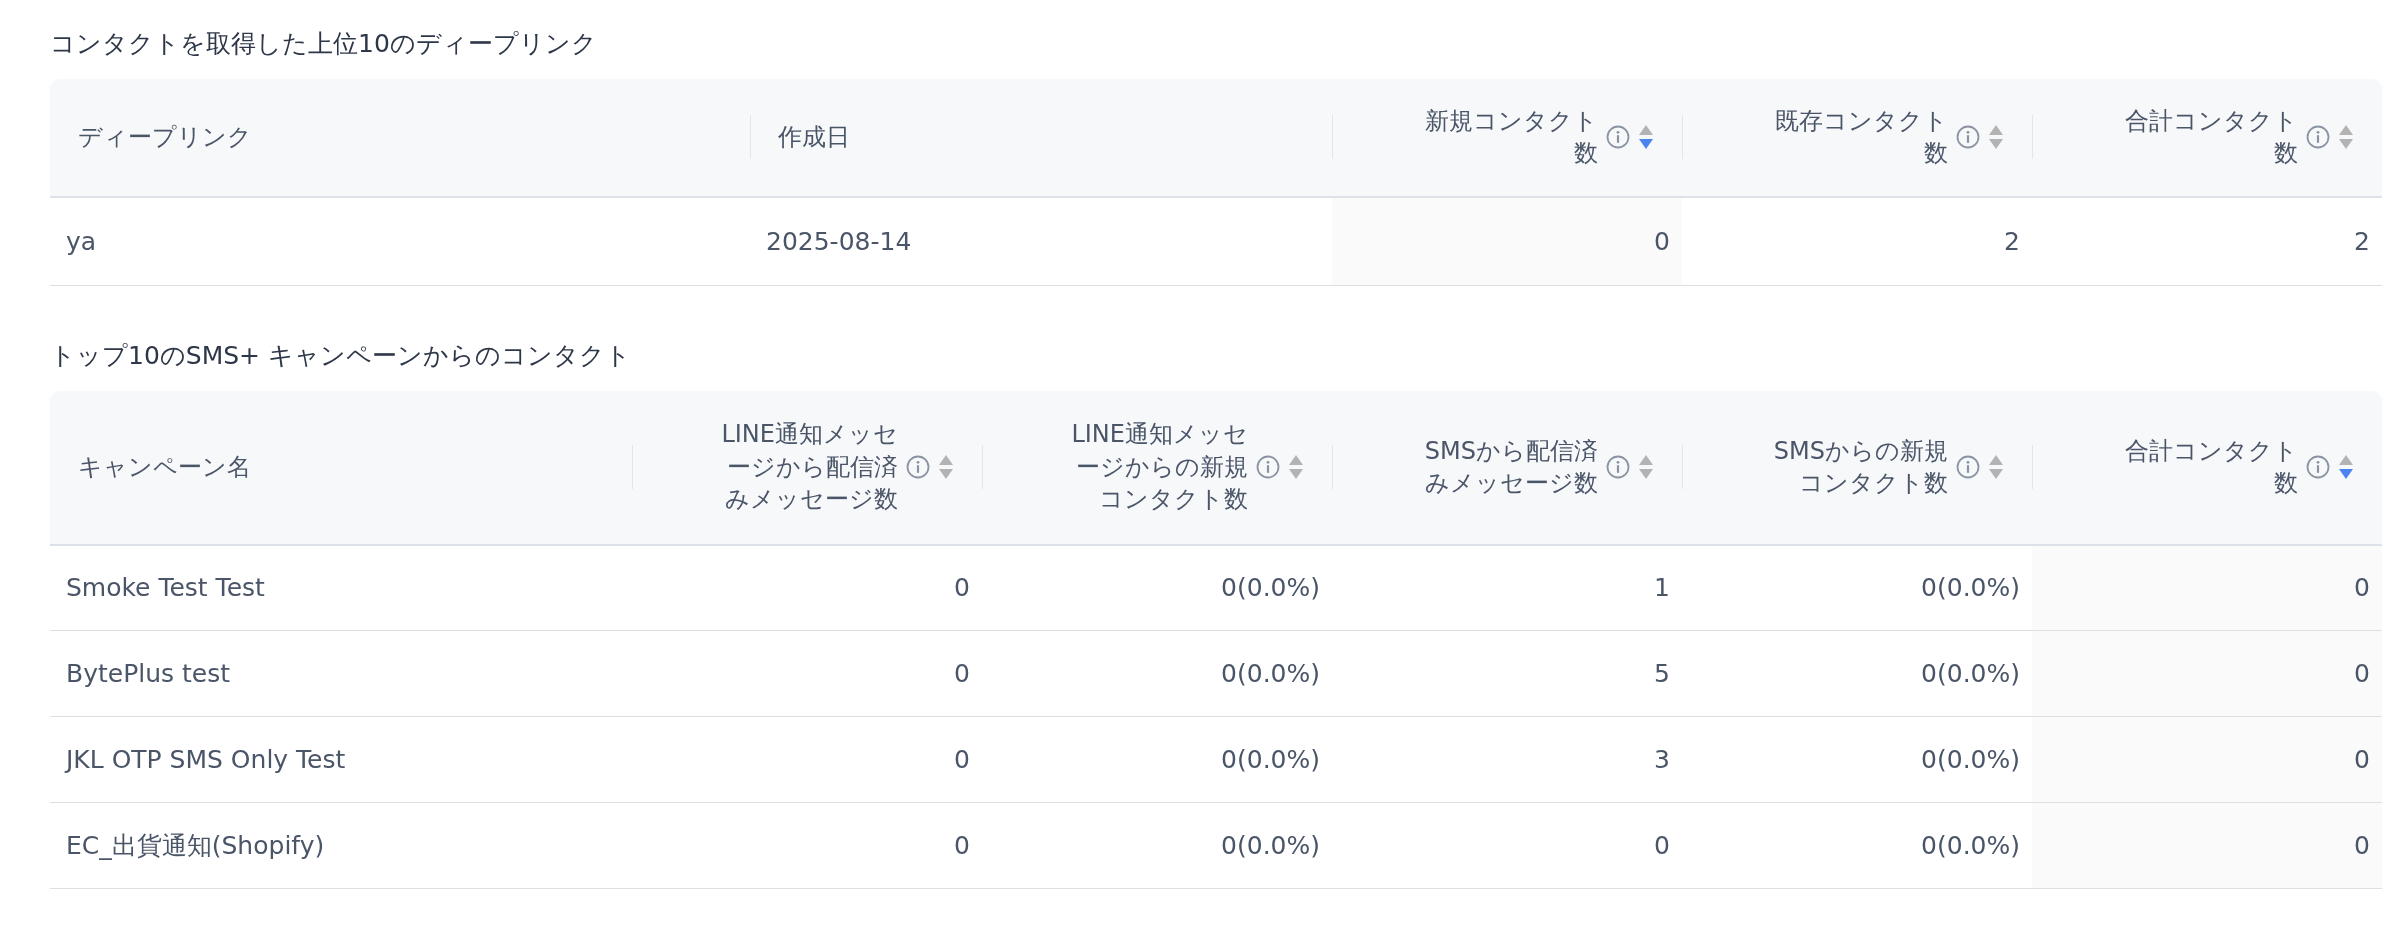  Describe the element at coordinates (164, 467) in the screenshot. I see `column-header: キャンペーン名` at that location.